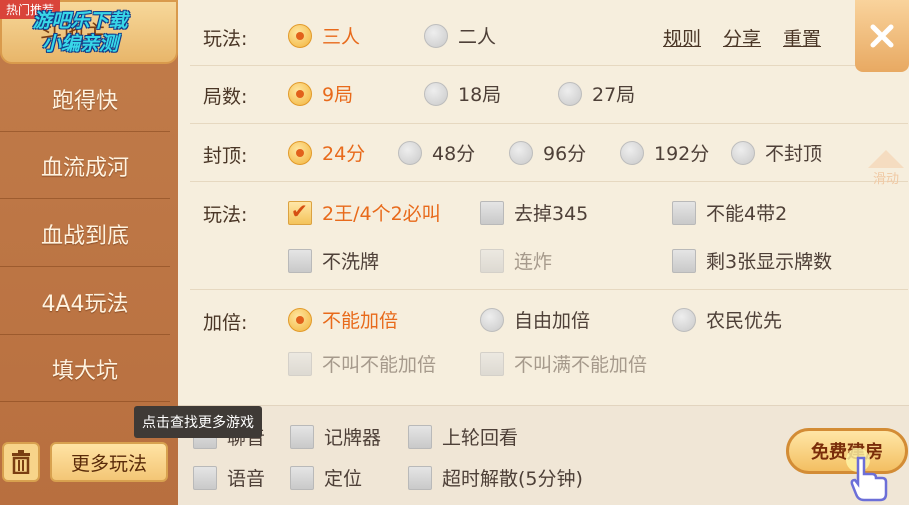 The width and height of the screenshot is (909, 505). What do you see at coordinates (338, 95) in the screenshot?
I see `option-label: 9局` at bounding box center [338, 95].